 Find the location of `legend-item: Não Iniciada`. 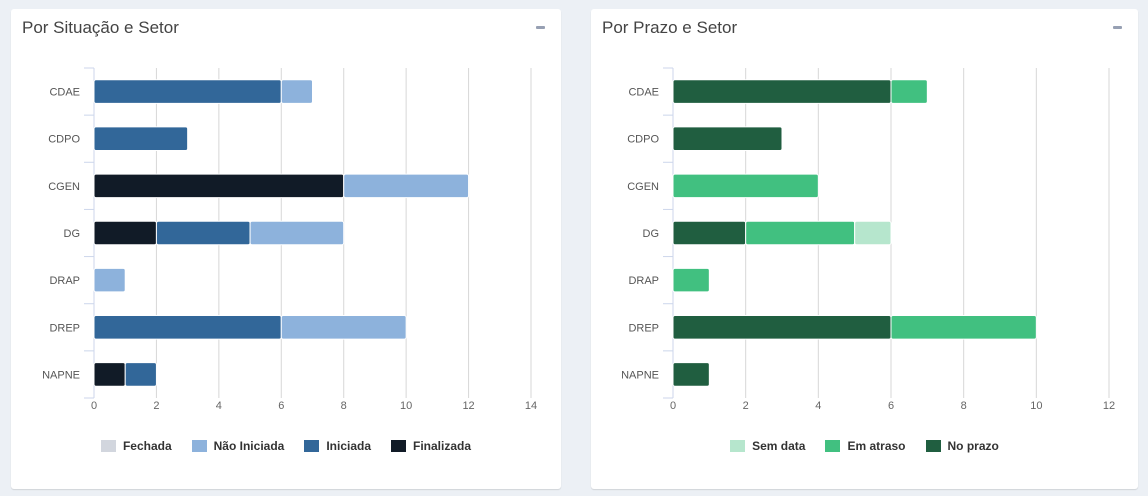

legend-item: Não Iniciada is located at coordinates (238, 446).